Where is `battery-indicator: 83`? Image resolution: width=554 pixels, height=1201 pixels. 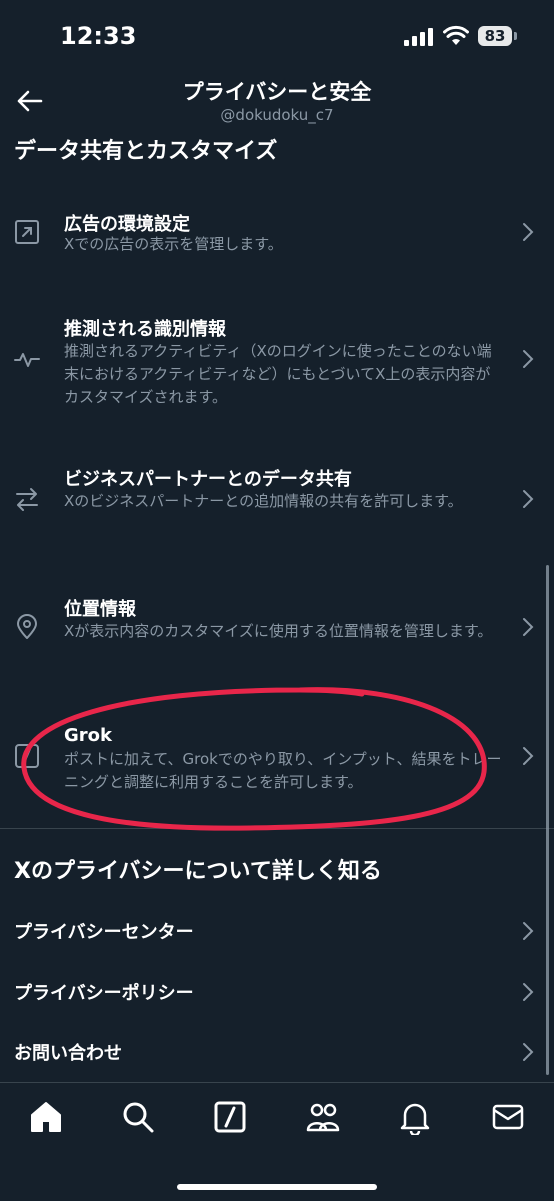
battery-indicator: 83 is located at coordinates (495, 36).